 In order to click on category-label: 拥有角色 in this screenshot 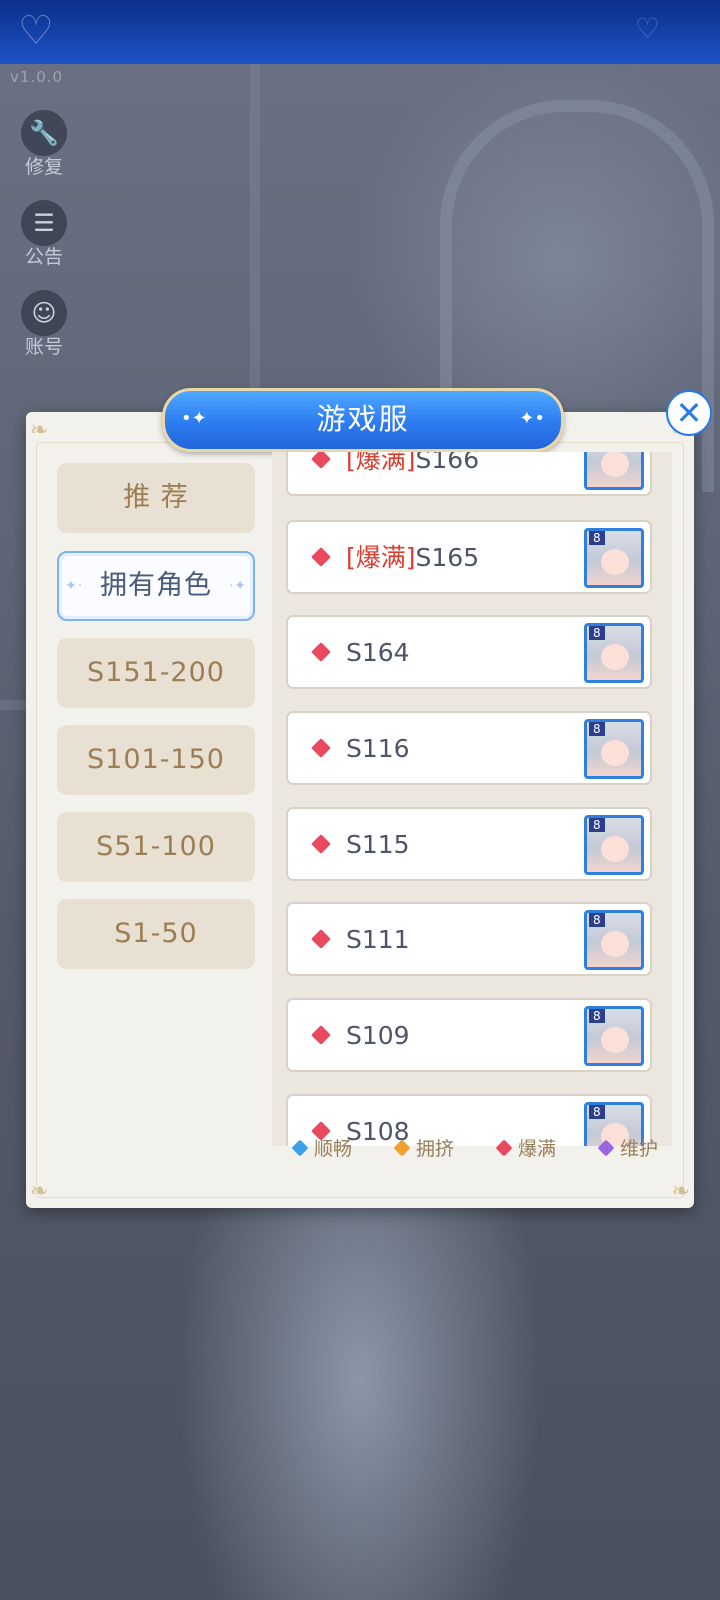, I will do `click(156, 585)`.